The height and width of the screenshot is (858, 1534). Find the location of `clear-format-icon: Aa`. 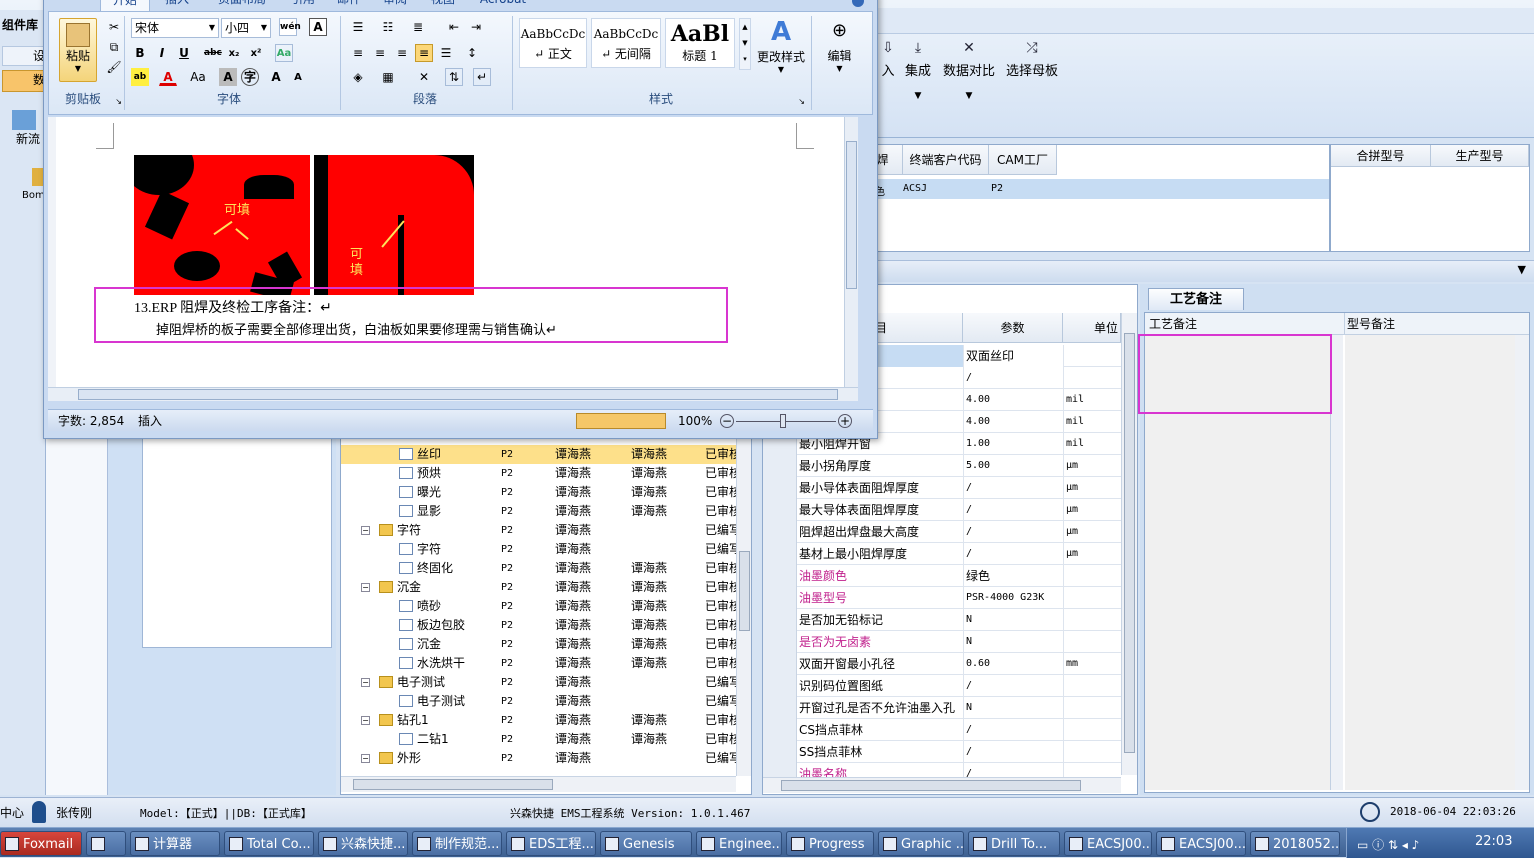

clear-format-icon: Aa is located at coordinates (284, 53).